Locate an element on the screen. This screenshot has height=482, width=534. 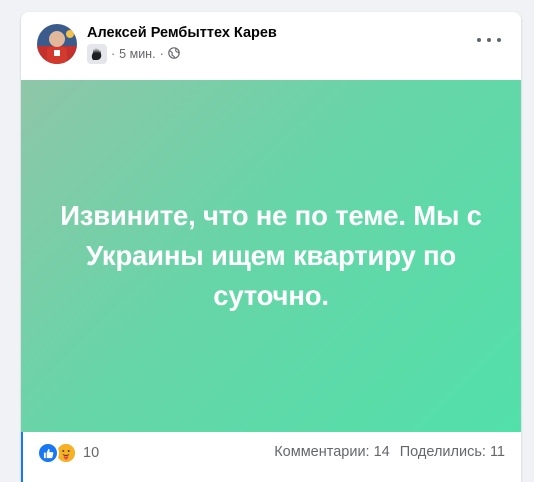
post-stats: Комментарии: 14 Поделились: 11 is located at coordinates (389, 452).